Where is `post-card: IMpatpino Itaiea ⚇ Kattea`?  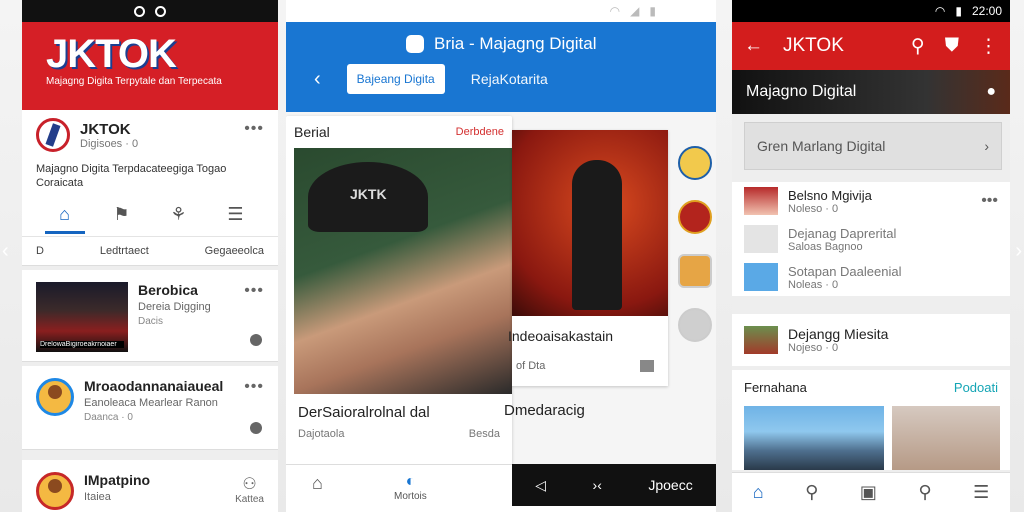 post-card: IMpatpino Itaiea ⚇ Kattea is located at coordinates (150, 486).